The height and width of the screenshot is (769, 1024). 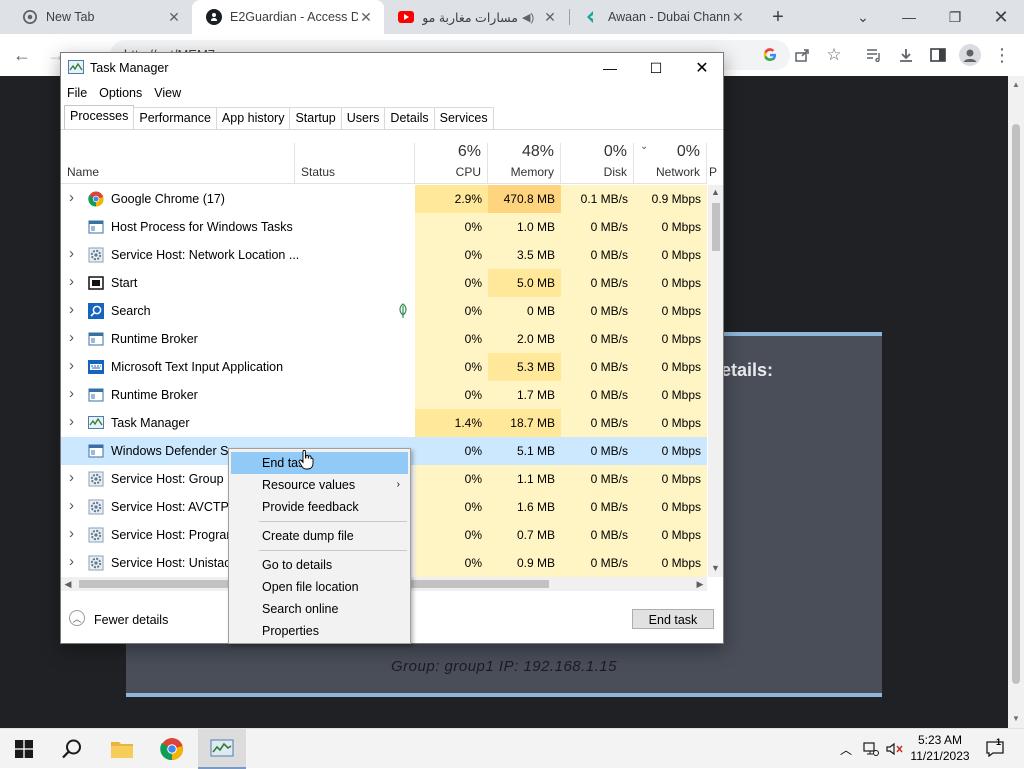 I want to click on notifications-button: 1, so click(x=995, y=749).